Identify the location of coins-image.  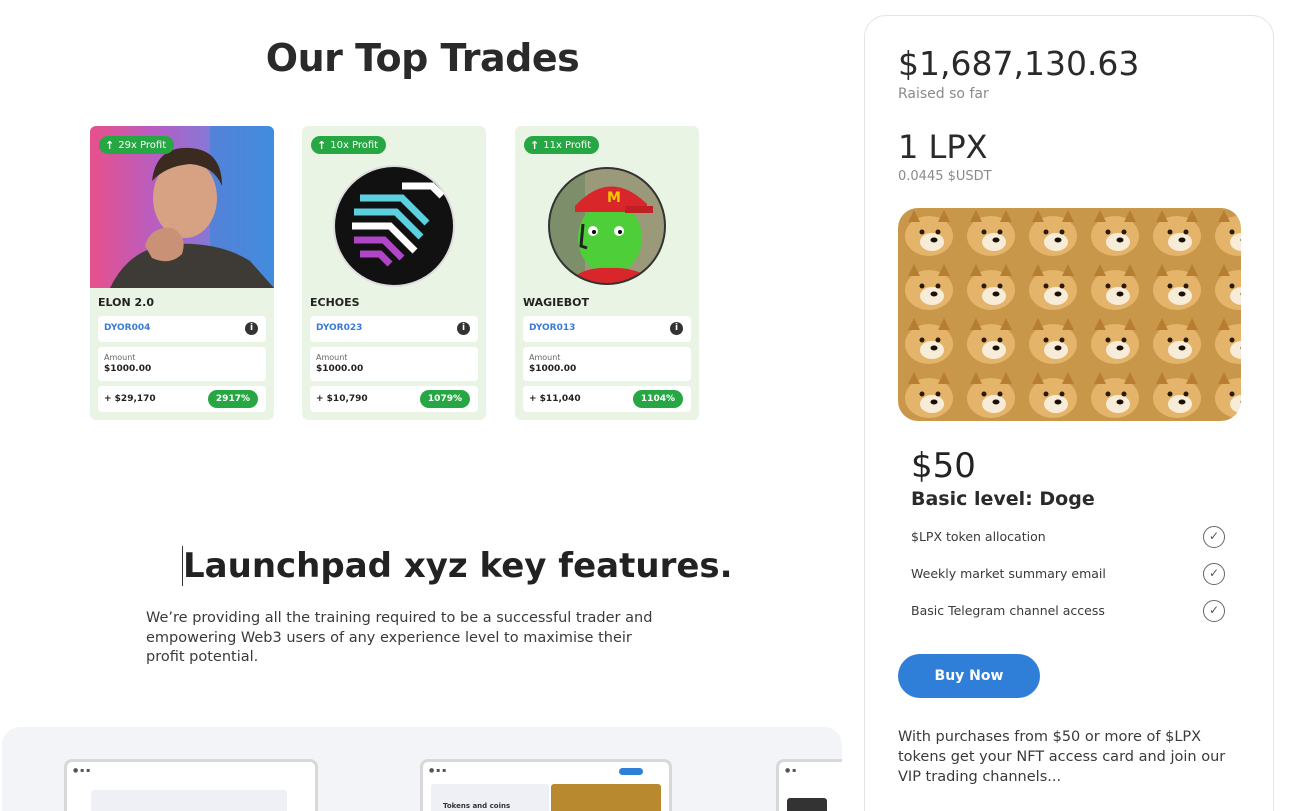
(606, 797).